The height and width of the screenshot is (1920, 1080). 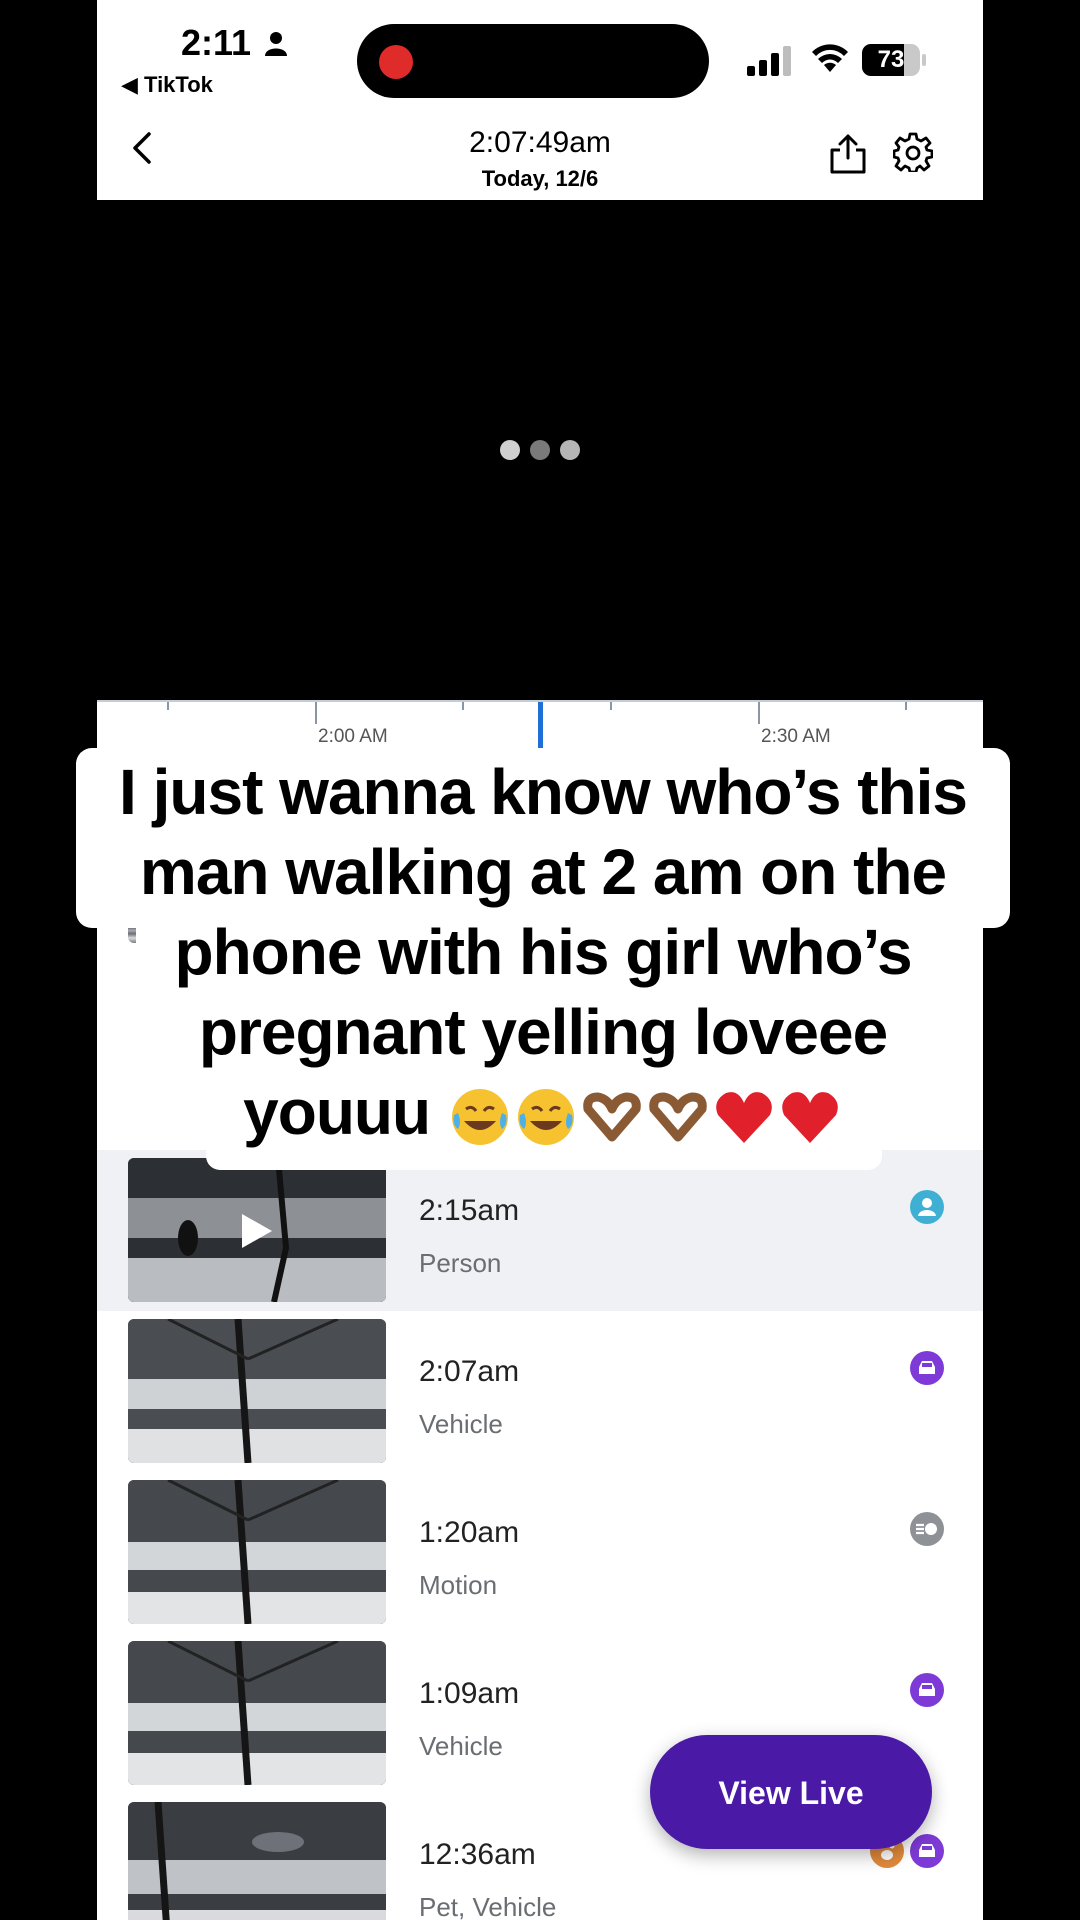 I want to click on list-item: 2:15am Person, so click(x=540, y=1230).